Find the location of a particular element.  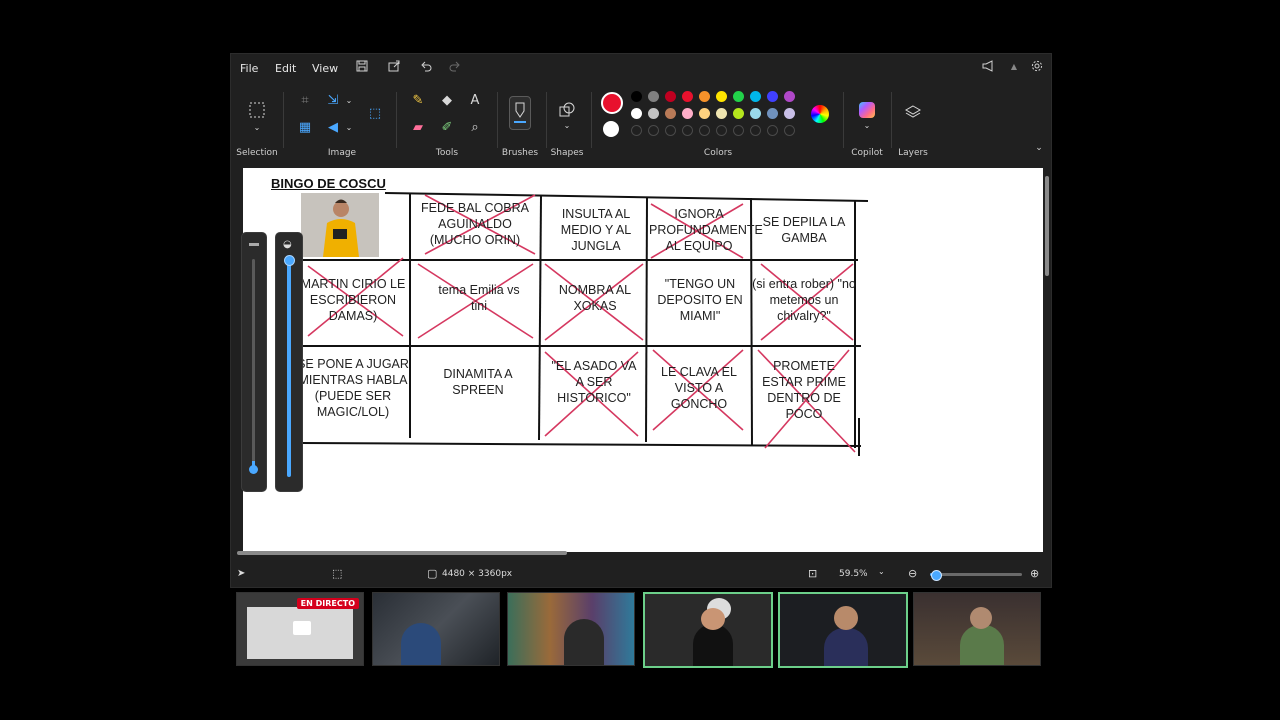

copilot-icon is located at coordinates (867, 110).